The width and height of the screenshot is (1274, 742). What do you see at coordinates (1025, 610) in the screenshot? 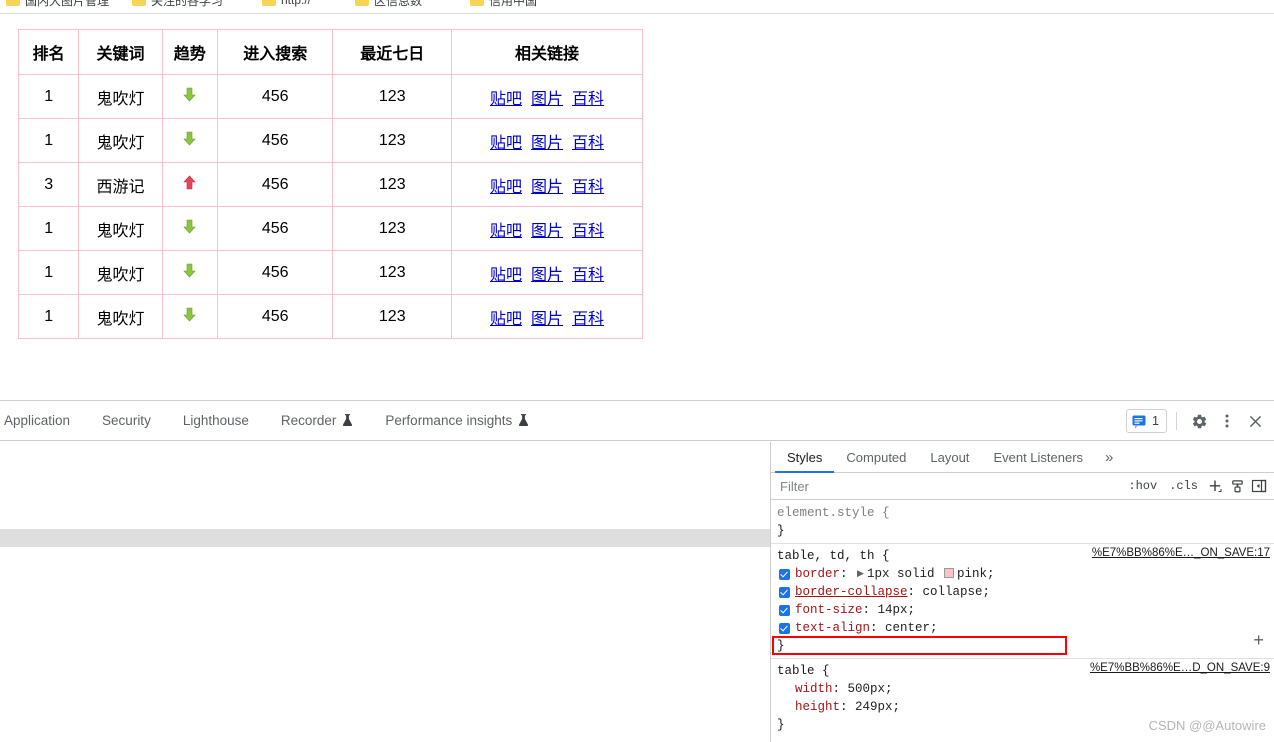
I see `css-declaration: font-size: 14px;` at bounding box center [1025, 610].